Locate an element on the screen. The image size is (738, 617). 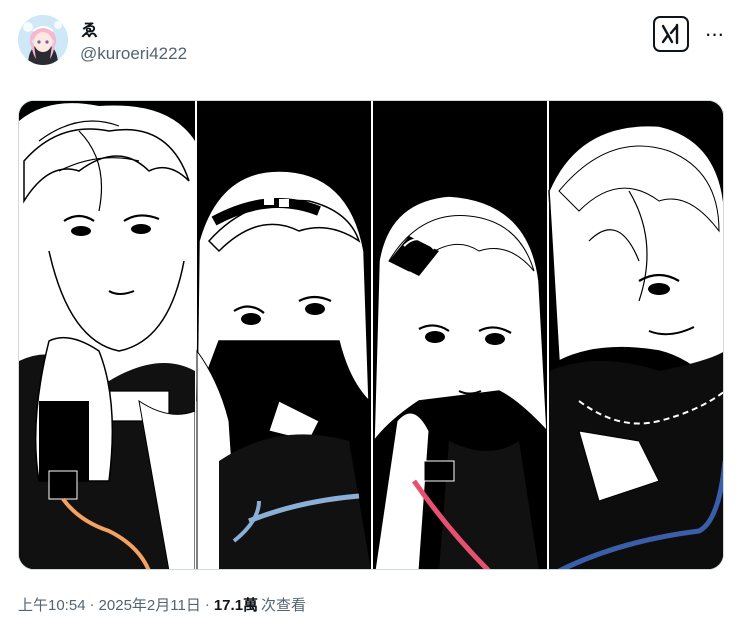
more-options-button: ··· is located at coordinates (714, 34).